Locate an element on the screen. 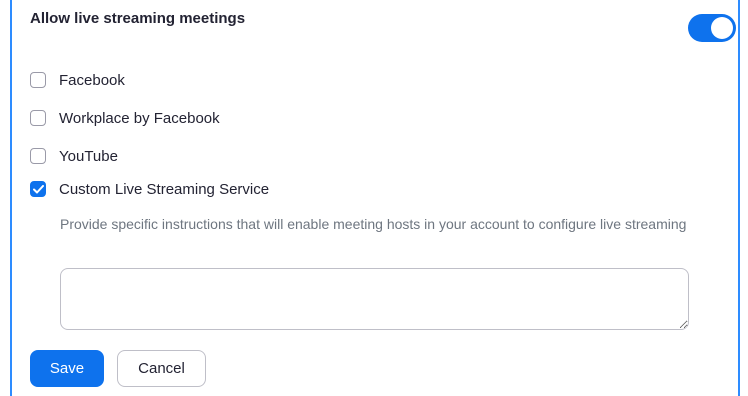 The height and width of the screenshot is (396, 748). section-title: Allow live streaming meetings is located at coordinates (138, 18).